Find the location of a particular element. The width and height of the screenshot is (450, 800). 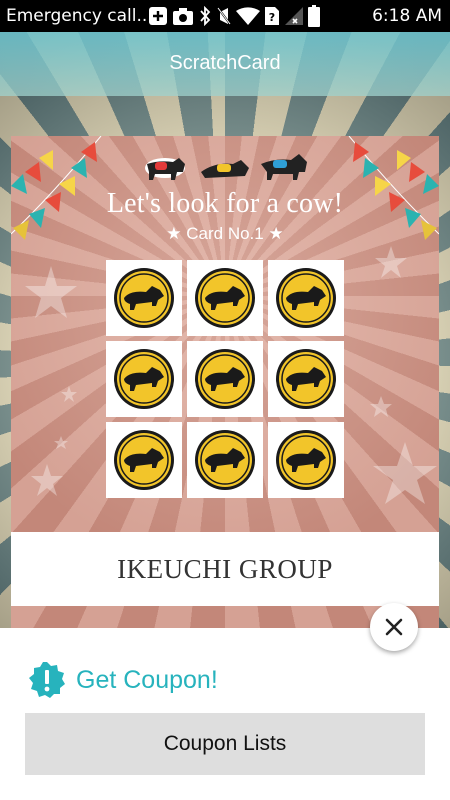

status-icons: ? is located at coordinates (236, 16).